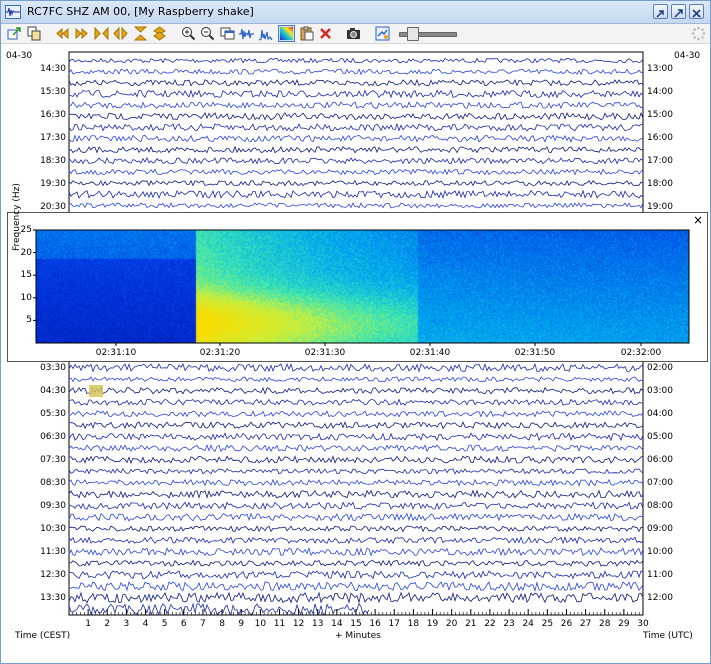 The image size is (711, 664). Describe the element at coordinates (668, 636) in the screenshot. I see `x-label-utc: Time (UTC)` at that location.